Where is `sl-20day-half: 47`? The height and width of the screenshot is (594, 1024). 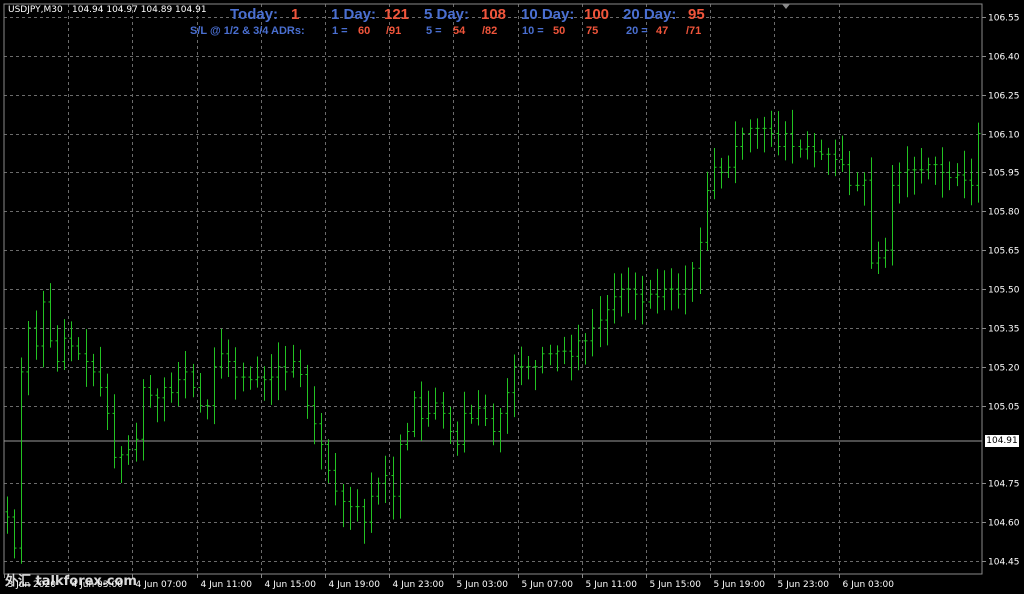
sl-20day-half: 47 is located at coordinates (662, 31).